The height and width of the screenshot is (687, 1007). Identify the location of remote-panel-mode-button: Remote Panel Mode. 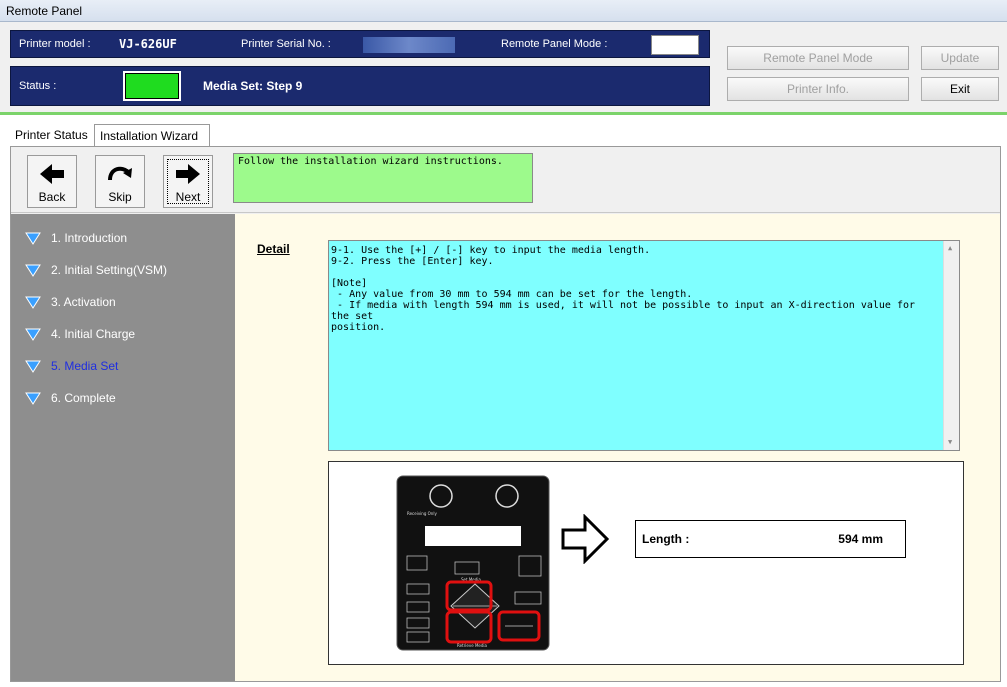
(818, 58).